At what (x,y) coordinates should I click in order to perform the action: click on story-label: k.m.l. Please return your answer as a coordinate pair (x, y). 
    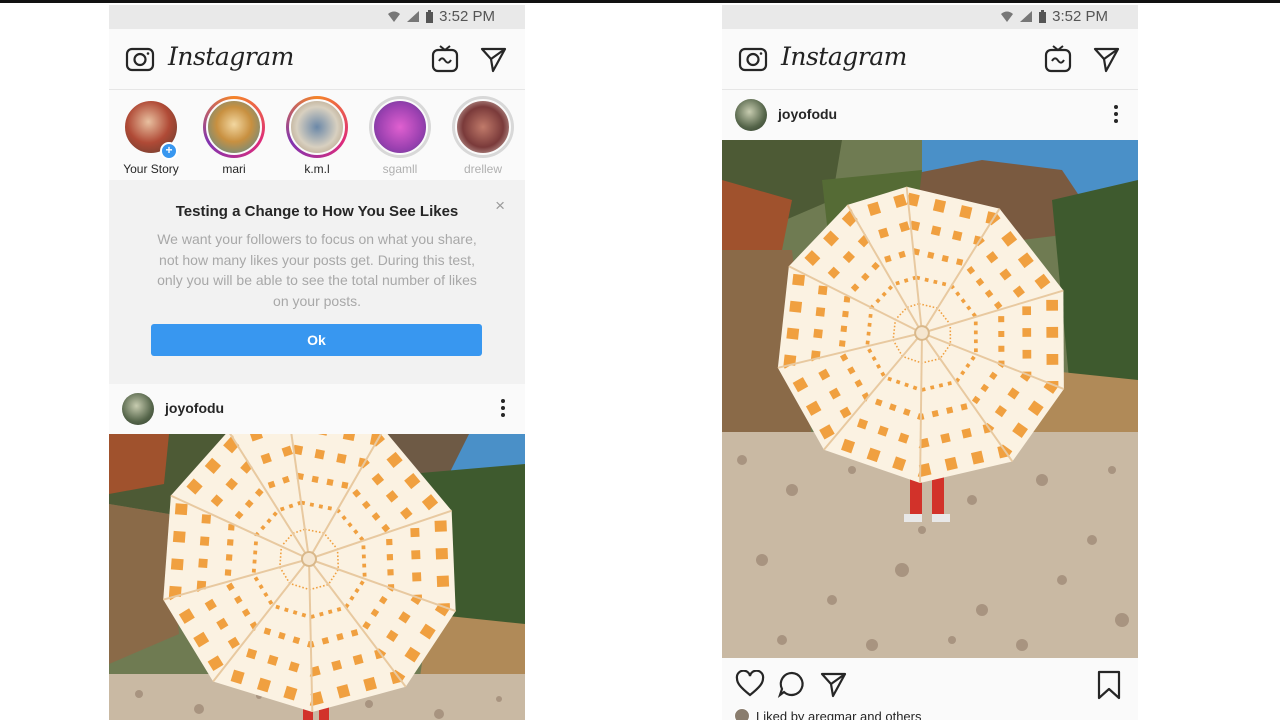
    Looking at the image, I should click on (317, 169).